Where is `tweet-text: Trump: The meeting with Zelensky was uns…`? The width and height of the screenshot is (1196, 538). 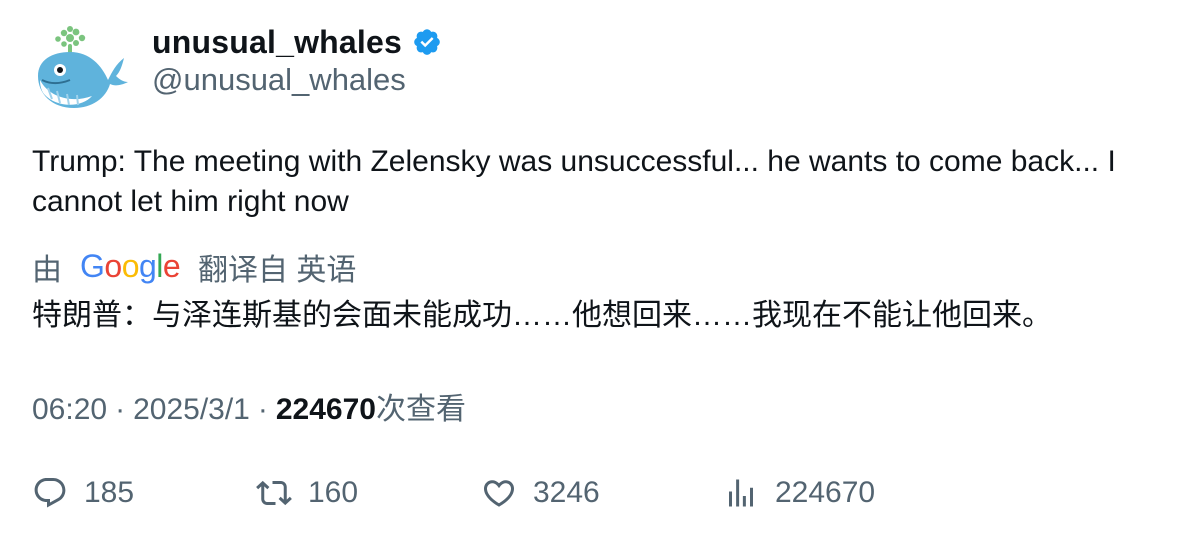
tweet-text: Trump: The meeting with Zelensky was uns… is located at coordinates (574, 181).